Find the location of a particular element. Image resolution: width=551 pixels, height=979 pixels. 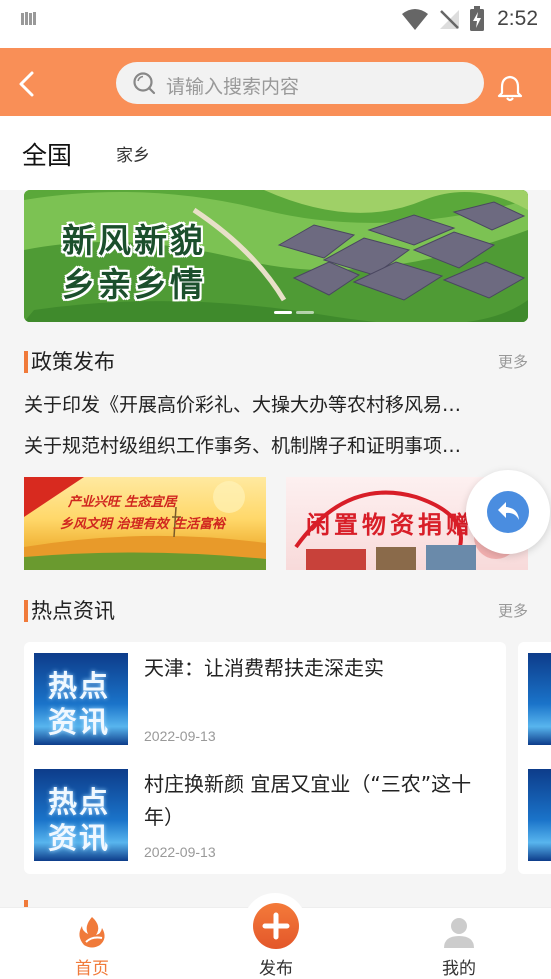

policy-banner-slogan-1: 产业兴旺 生态宜居 is located at coordinates (122, 502).